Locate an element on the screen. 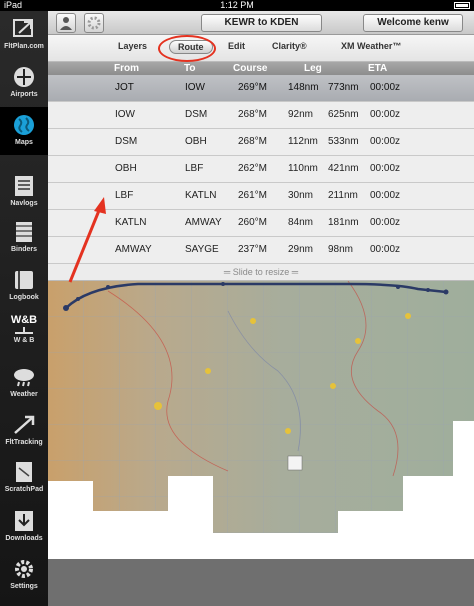 The image size is (474, 606). scale-icon is located at coordinates (24, 330).